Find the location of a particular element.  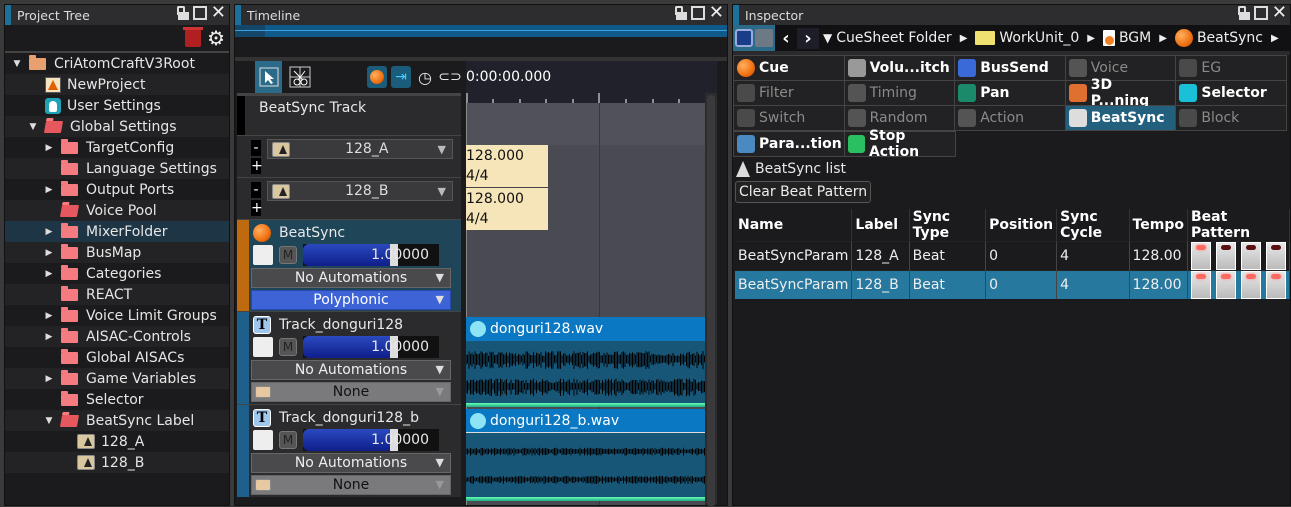

column-header: Beat Pattern is located at coordinates (1239, 225).